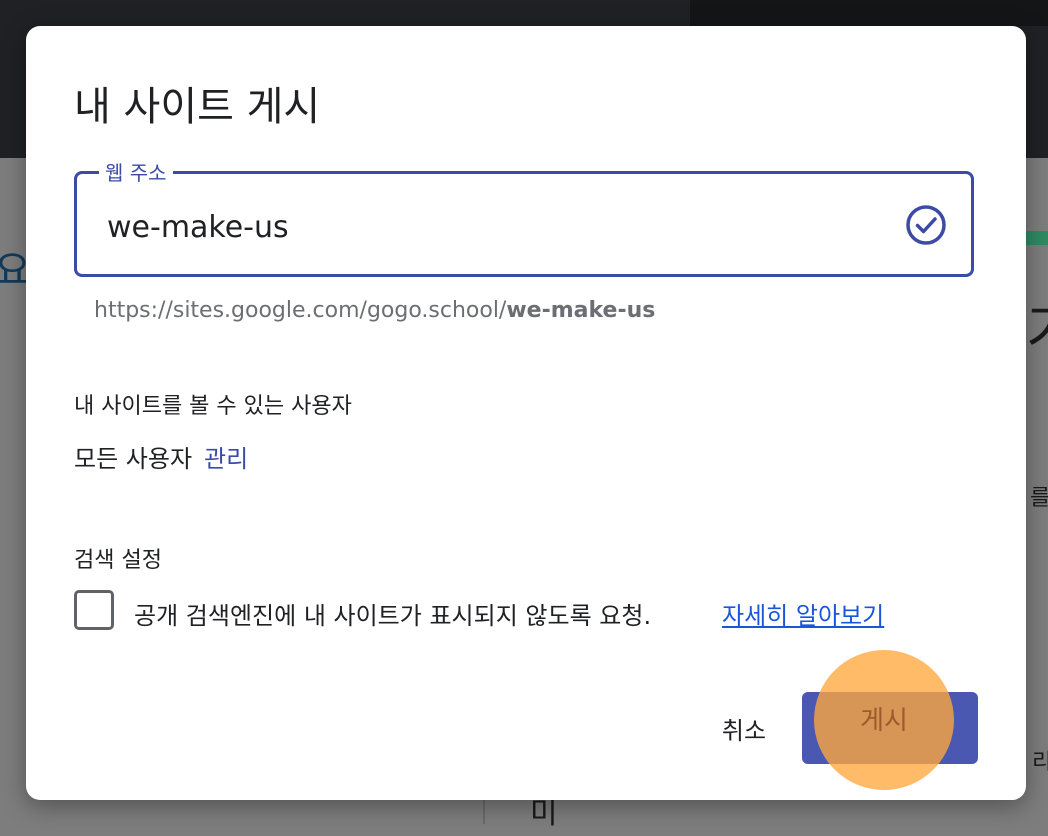  Describe the element at coordinates (118, 560) in the screenshot. I see `search-settings-label: 검색 설정` at that location.